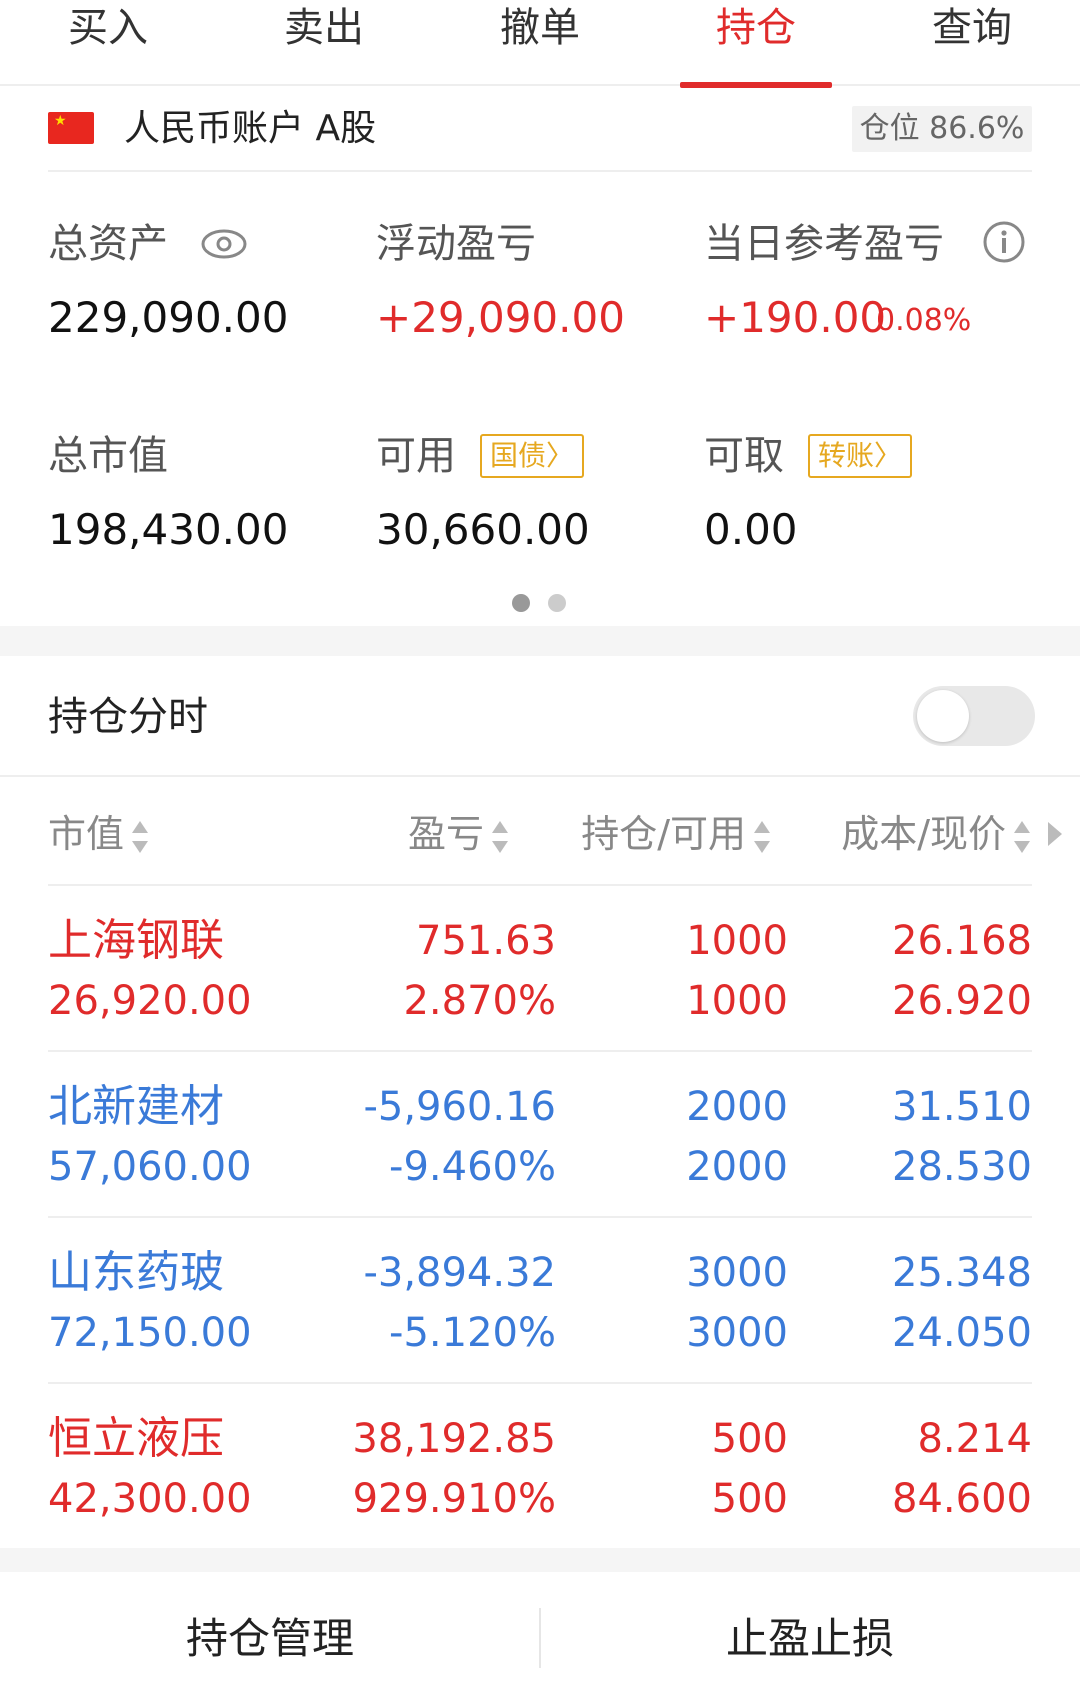 The image size is (1080, 1705). What do you see at coordinates (974, 1439) in the screenshot?
I see `stock-cost: 8.214` at bounding box center [974, 1439].